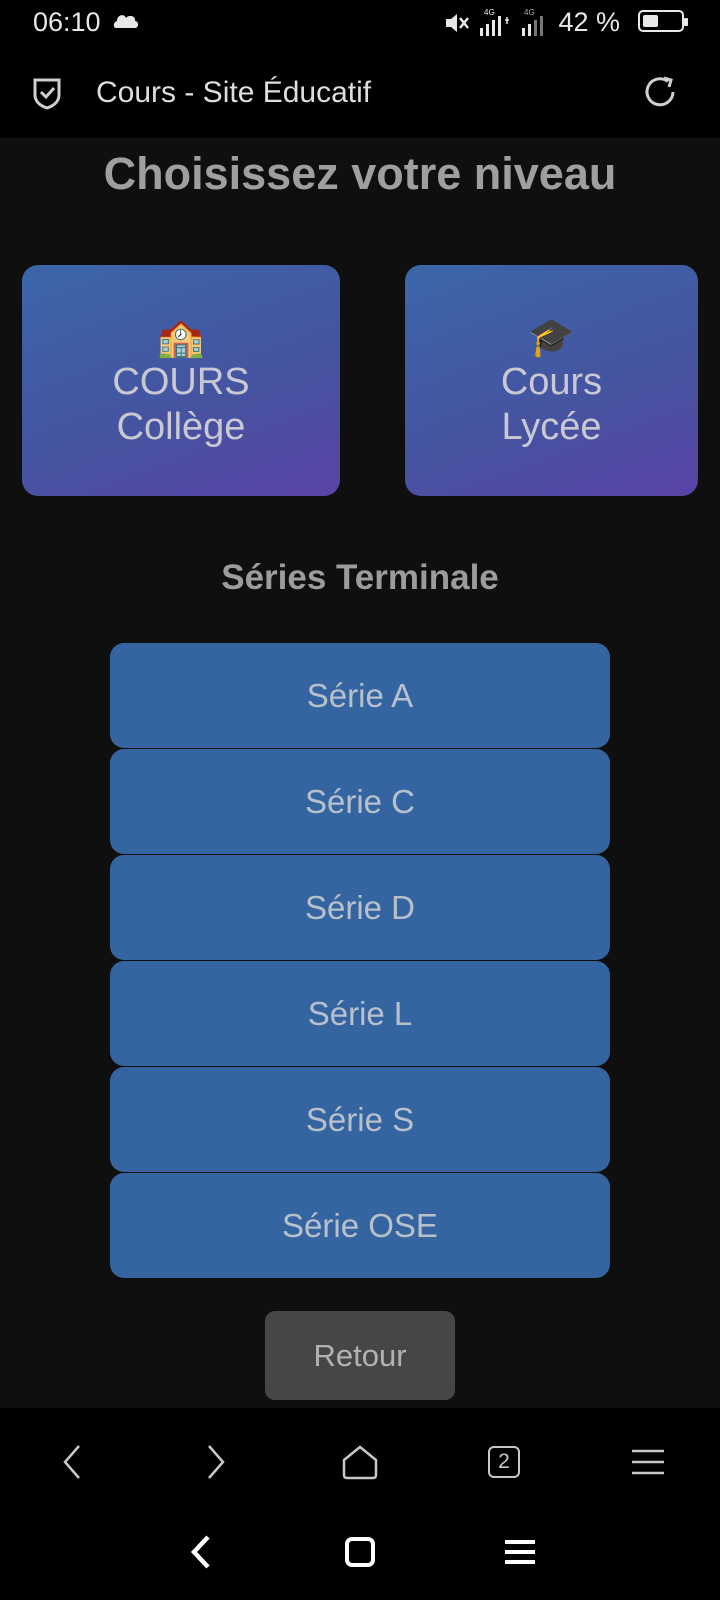 The width and height of the screenshot is (720, 1600). I want to click on tab-count-badge: 2, so click(504, 1462).